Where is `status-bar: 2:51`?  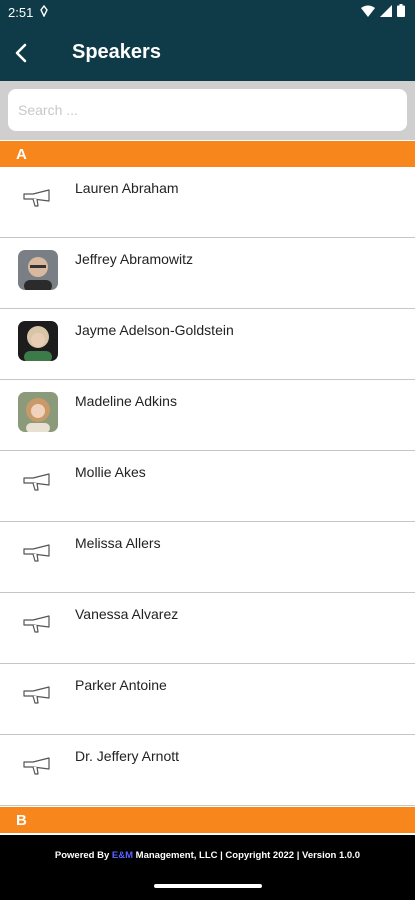 status-bar: 2:51 is located at coordinates (207, 12).